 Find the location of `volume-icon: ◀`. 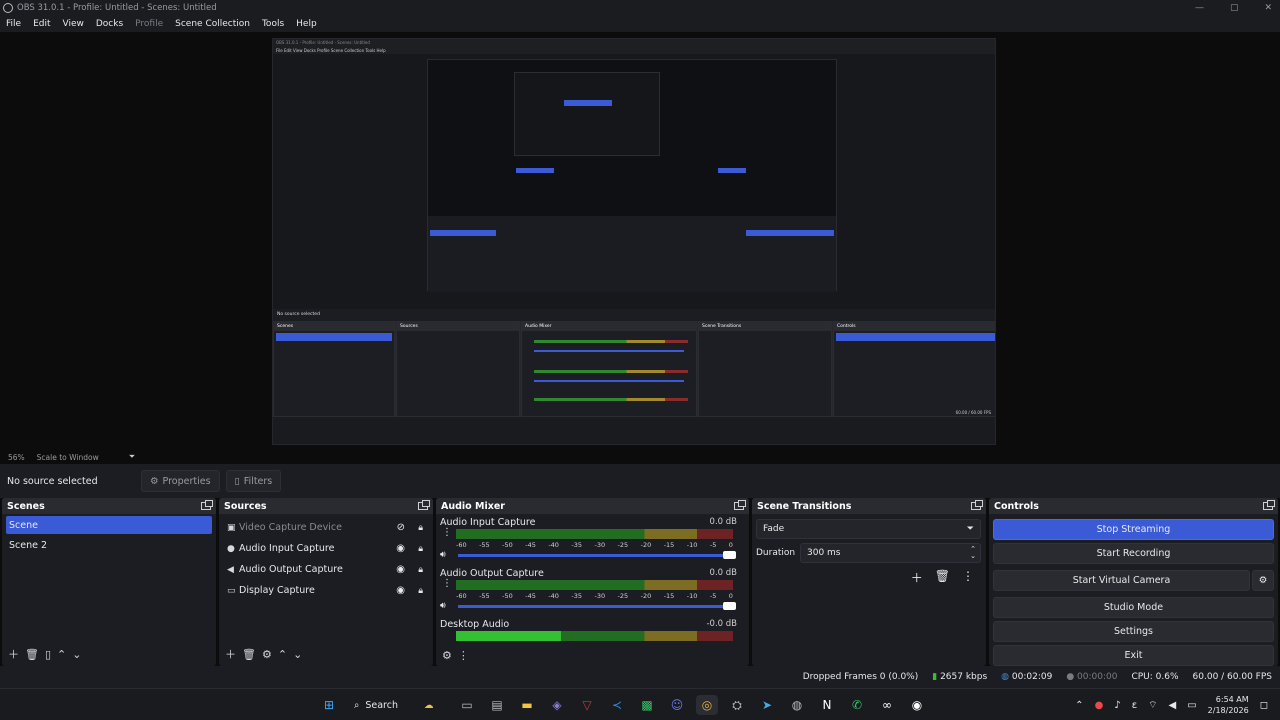

volume-icon: ◀ is located at coordinates (1173, 705).